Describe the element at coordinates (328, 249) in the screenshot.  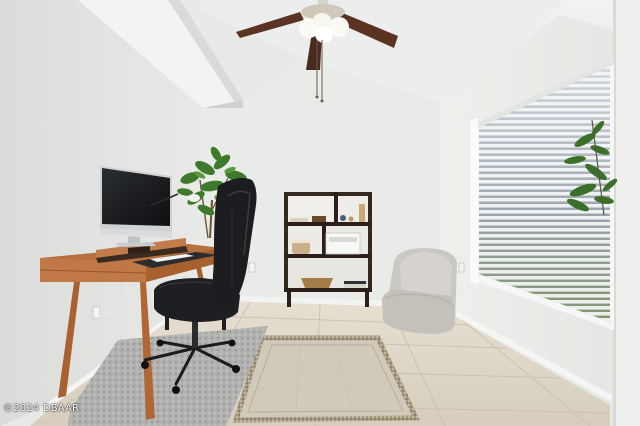
I see `bookshelf` at that location.